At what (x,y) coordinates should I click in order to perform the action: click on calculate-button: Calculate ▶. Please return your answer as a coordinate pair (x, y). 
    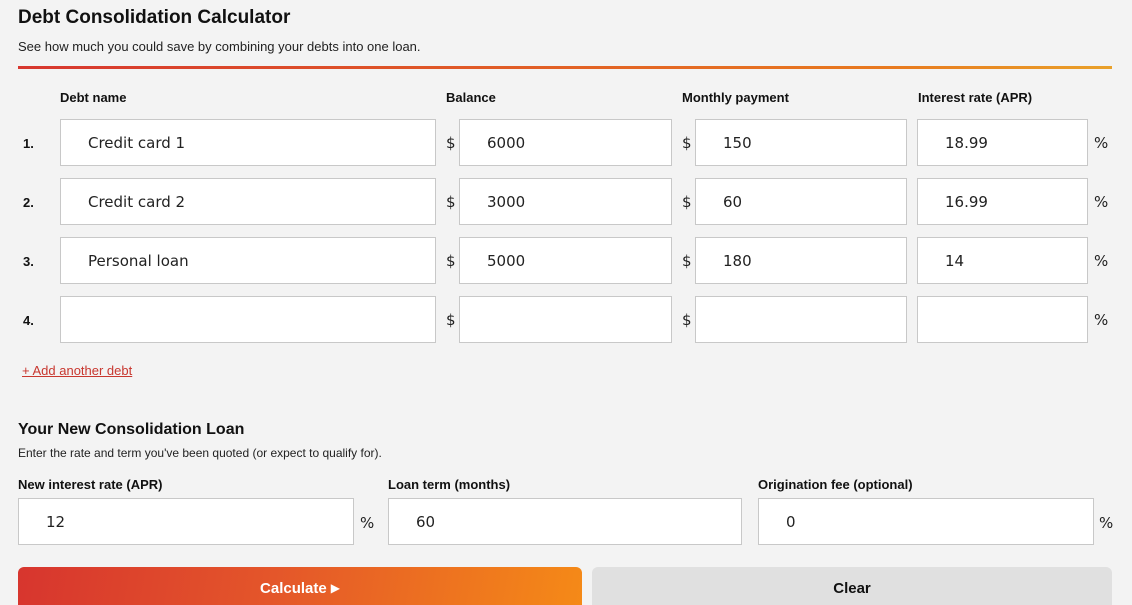
    Looking at the image, I should click on (300, 586).